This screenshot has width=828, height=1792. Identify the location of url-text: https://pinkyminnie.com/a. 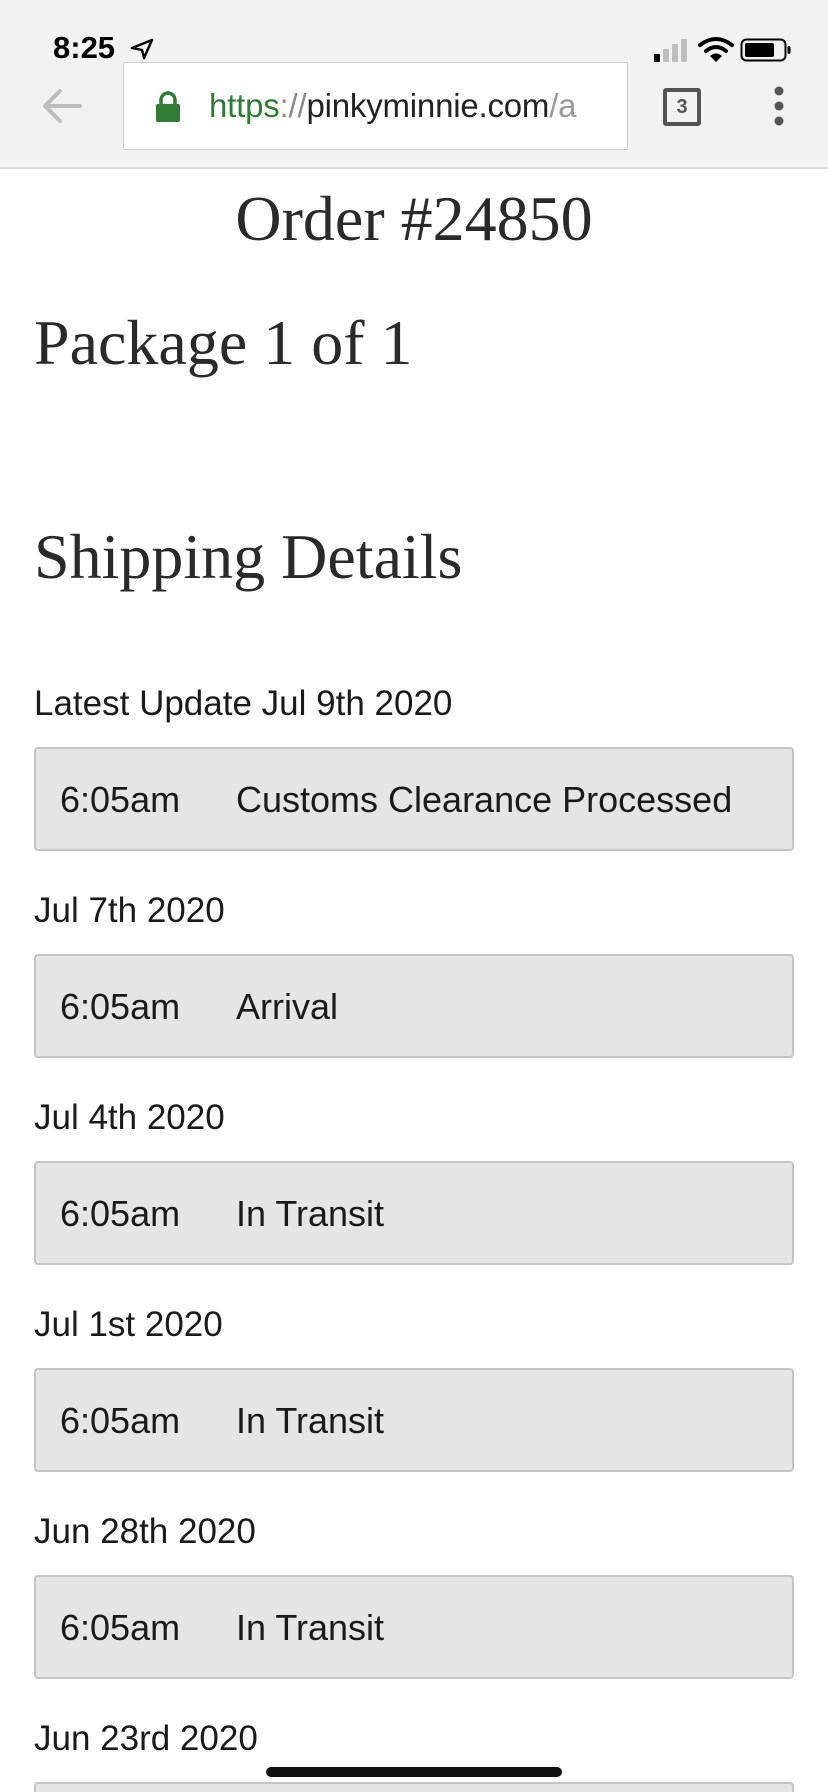
(393, 106).